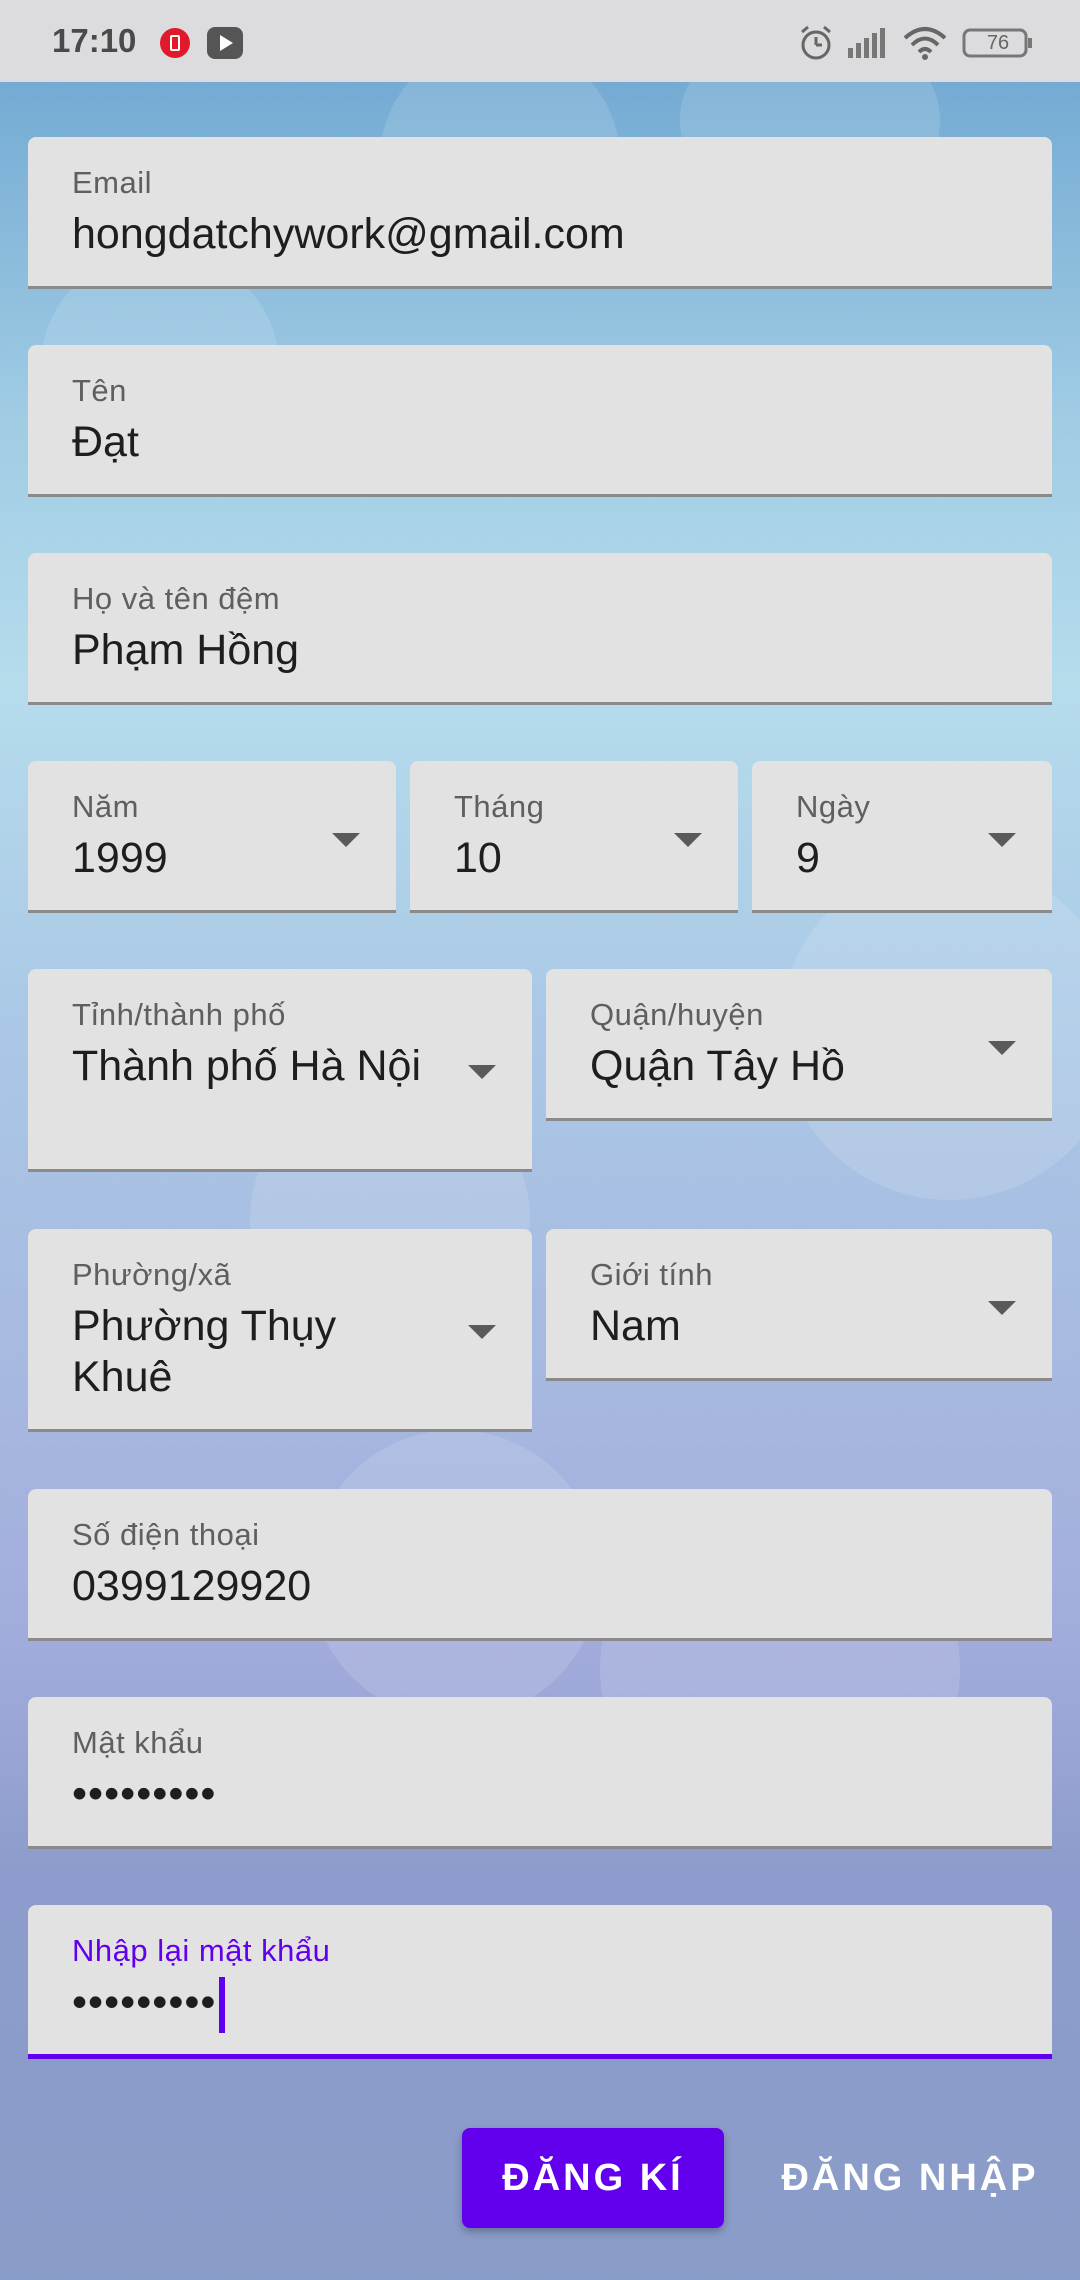 This screenshot has width=1080, height=2280. Describe the element at coordinates (225, 45) in the screenshot. I see `youtube-icon` at that location.